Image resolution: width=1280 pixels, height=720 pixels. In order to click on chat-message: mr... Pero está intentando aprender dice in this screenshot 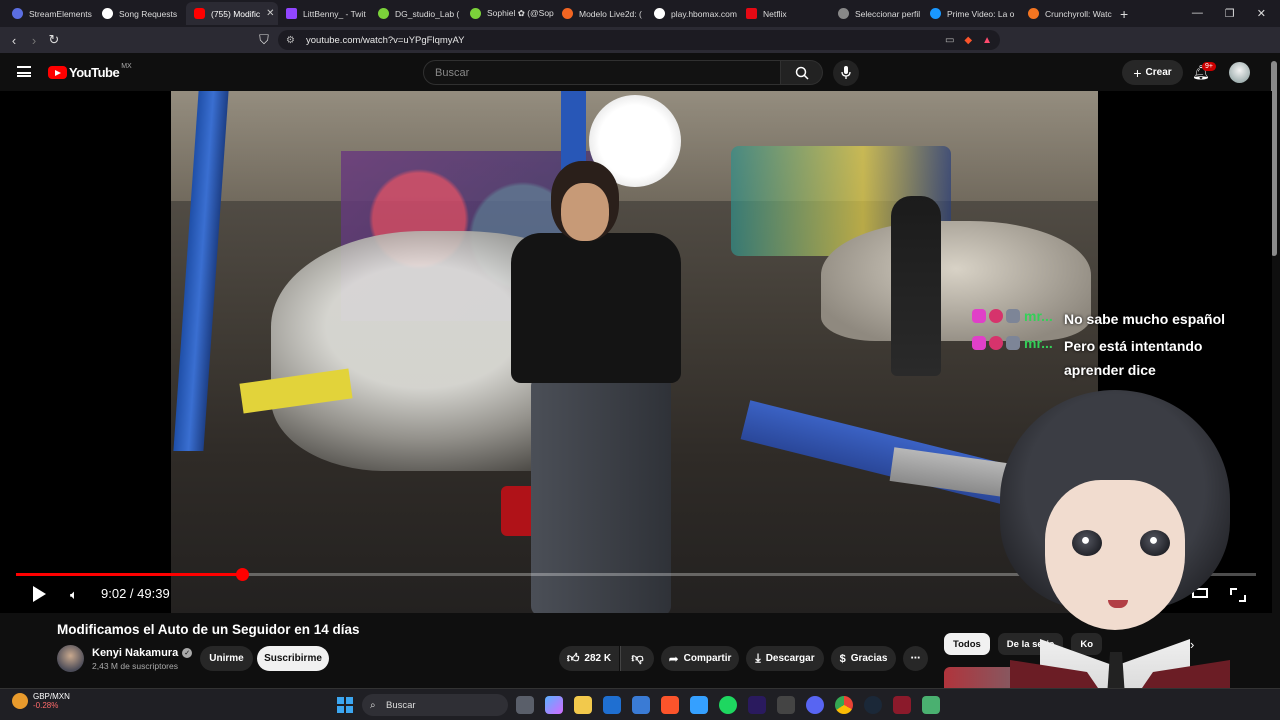, I will do `click(1117, 358)`.